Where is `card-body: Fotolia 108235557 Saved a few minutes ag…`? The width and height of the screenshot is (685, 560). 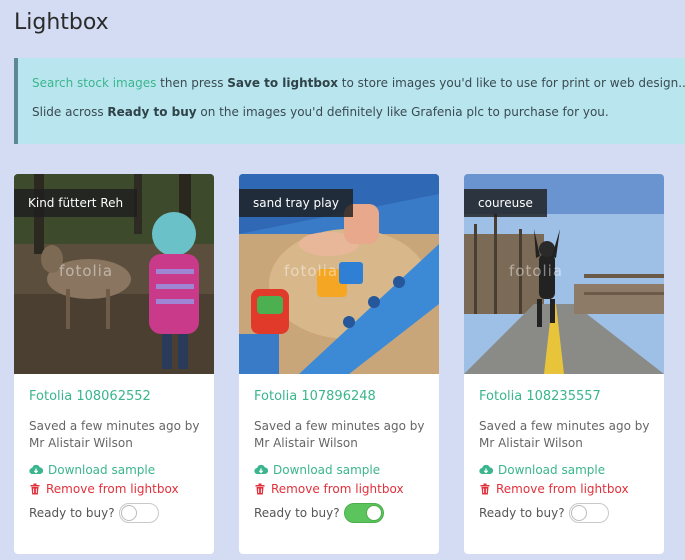 card-body: Fotolia 108235557 Saved a few minutes ag… is located at coordinates (569, 455).